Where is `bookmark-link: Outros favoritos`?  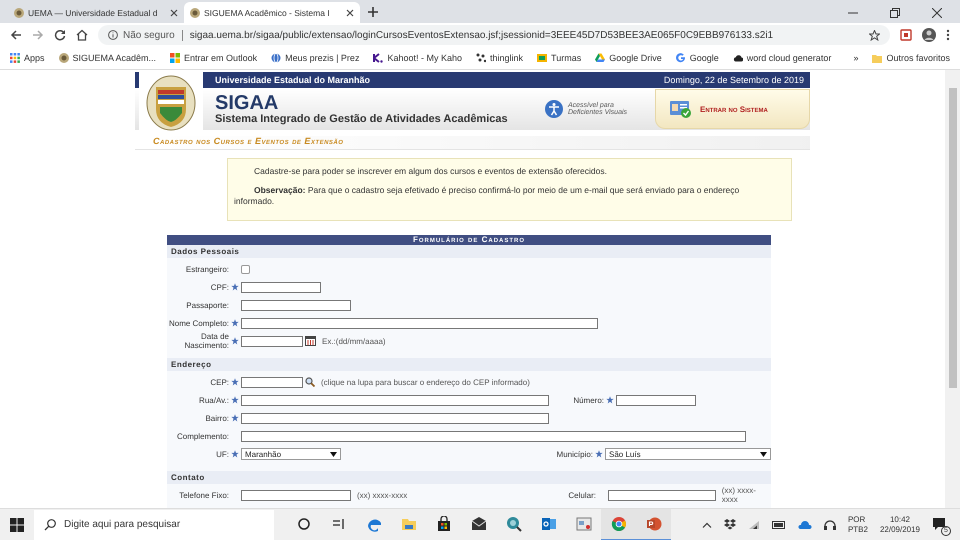 bookmark-link: Outros favoritos is located at coordinates (918, 58).